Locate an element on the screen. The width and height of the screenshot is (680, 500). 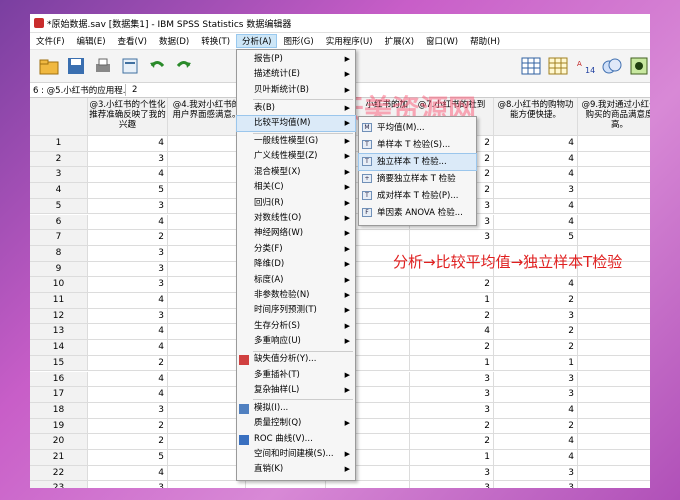
analyze-menu-item: 神经网络(W) ▶ is located at coordinates (296, 233).